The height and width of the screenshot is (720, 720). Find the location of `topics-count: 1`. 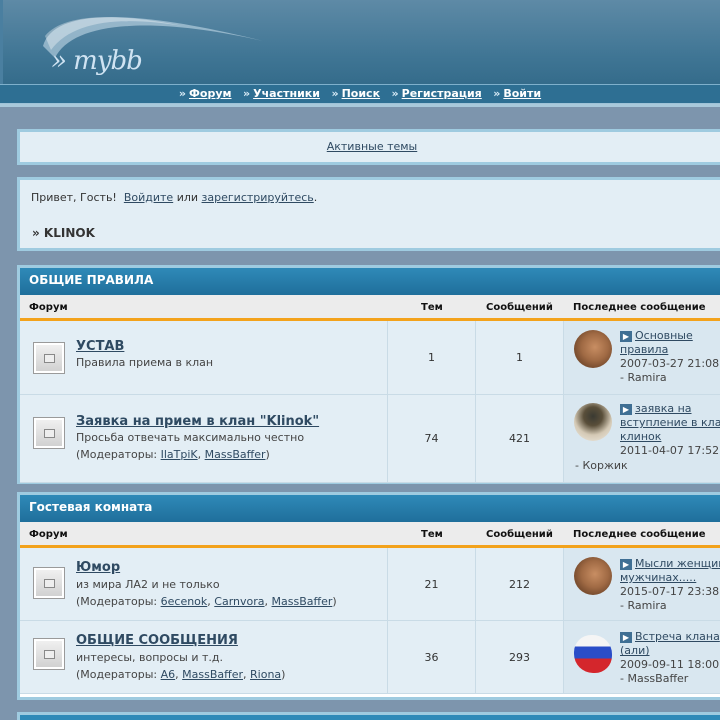

topics-count: 1 is located at coordinates (432, 357).